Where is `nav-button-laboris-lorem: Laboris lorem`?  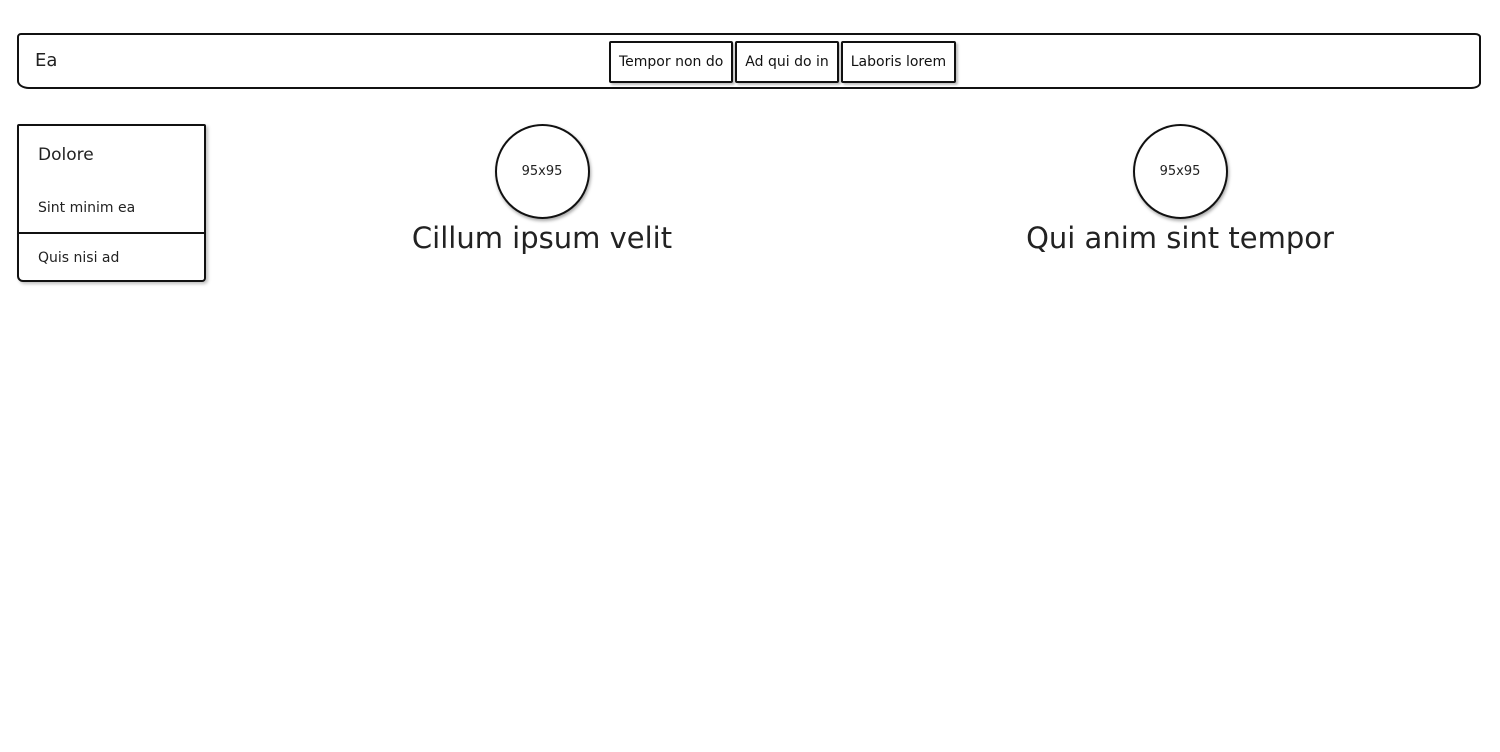
nav-button-laboris-lorem: Laboris lorem is located at coordinates (898, 62).